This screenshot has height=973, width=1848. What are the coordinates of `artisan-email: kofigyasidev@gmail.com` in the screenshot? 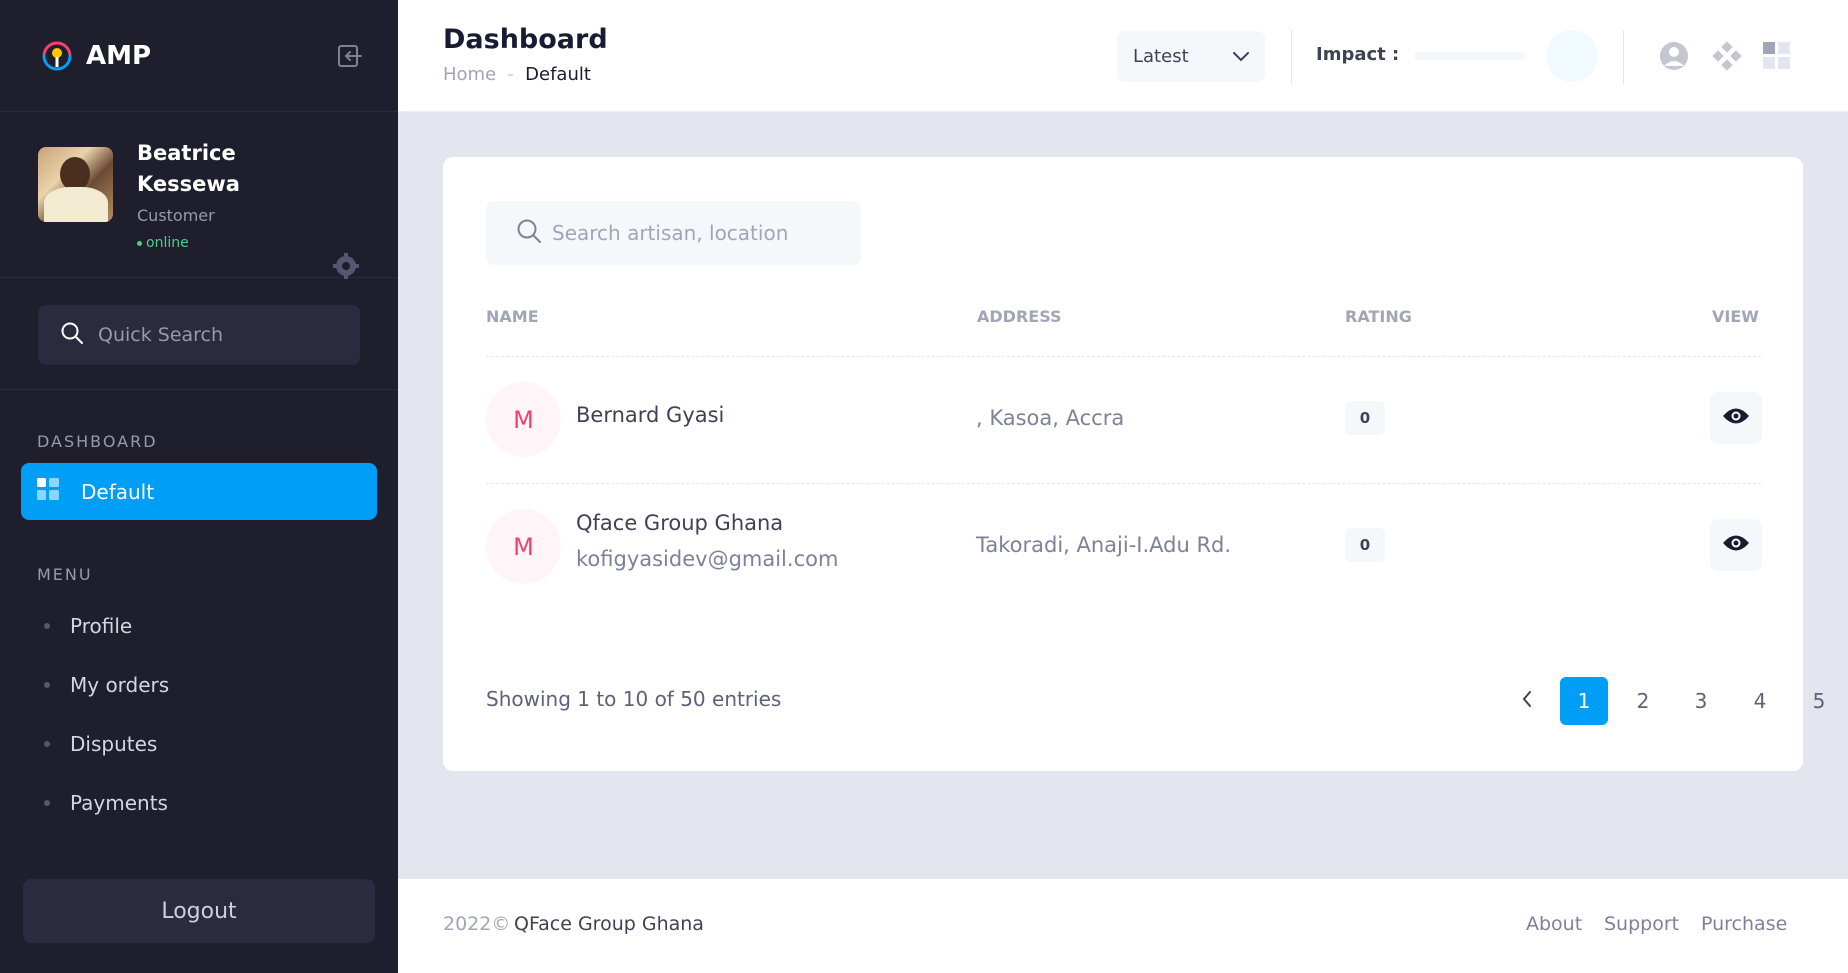 It's located at (707, 559).